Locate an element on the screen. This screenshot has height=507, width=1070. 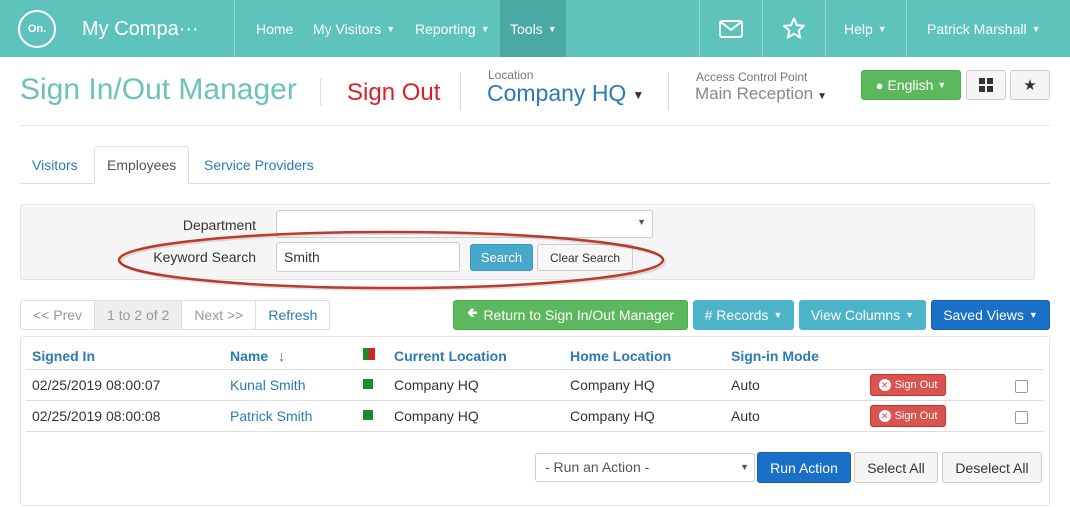
nav-my-visitors: My Visitors ▼ is located at coordinates (354, 28).